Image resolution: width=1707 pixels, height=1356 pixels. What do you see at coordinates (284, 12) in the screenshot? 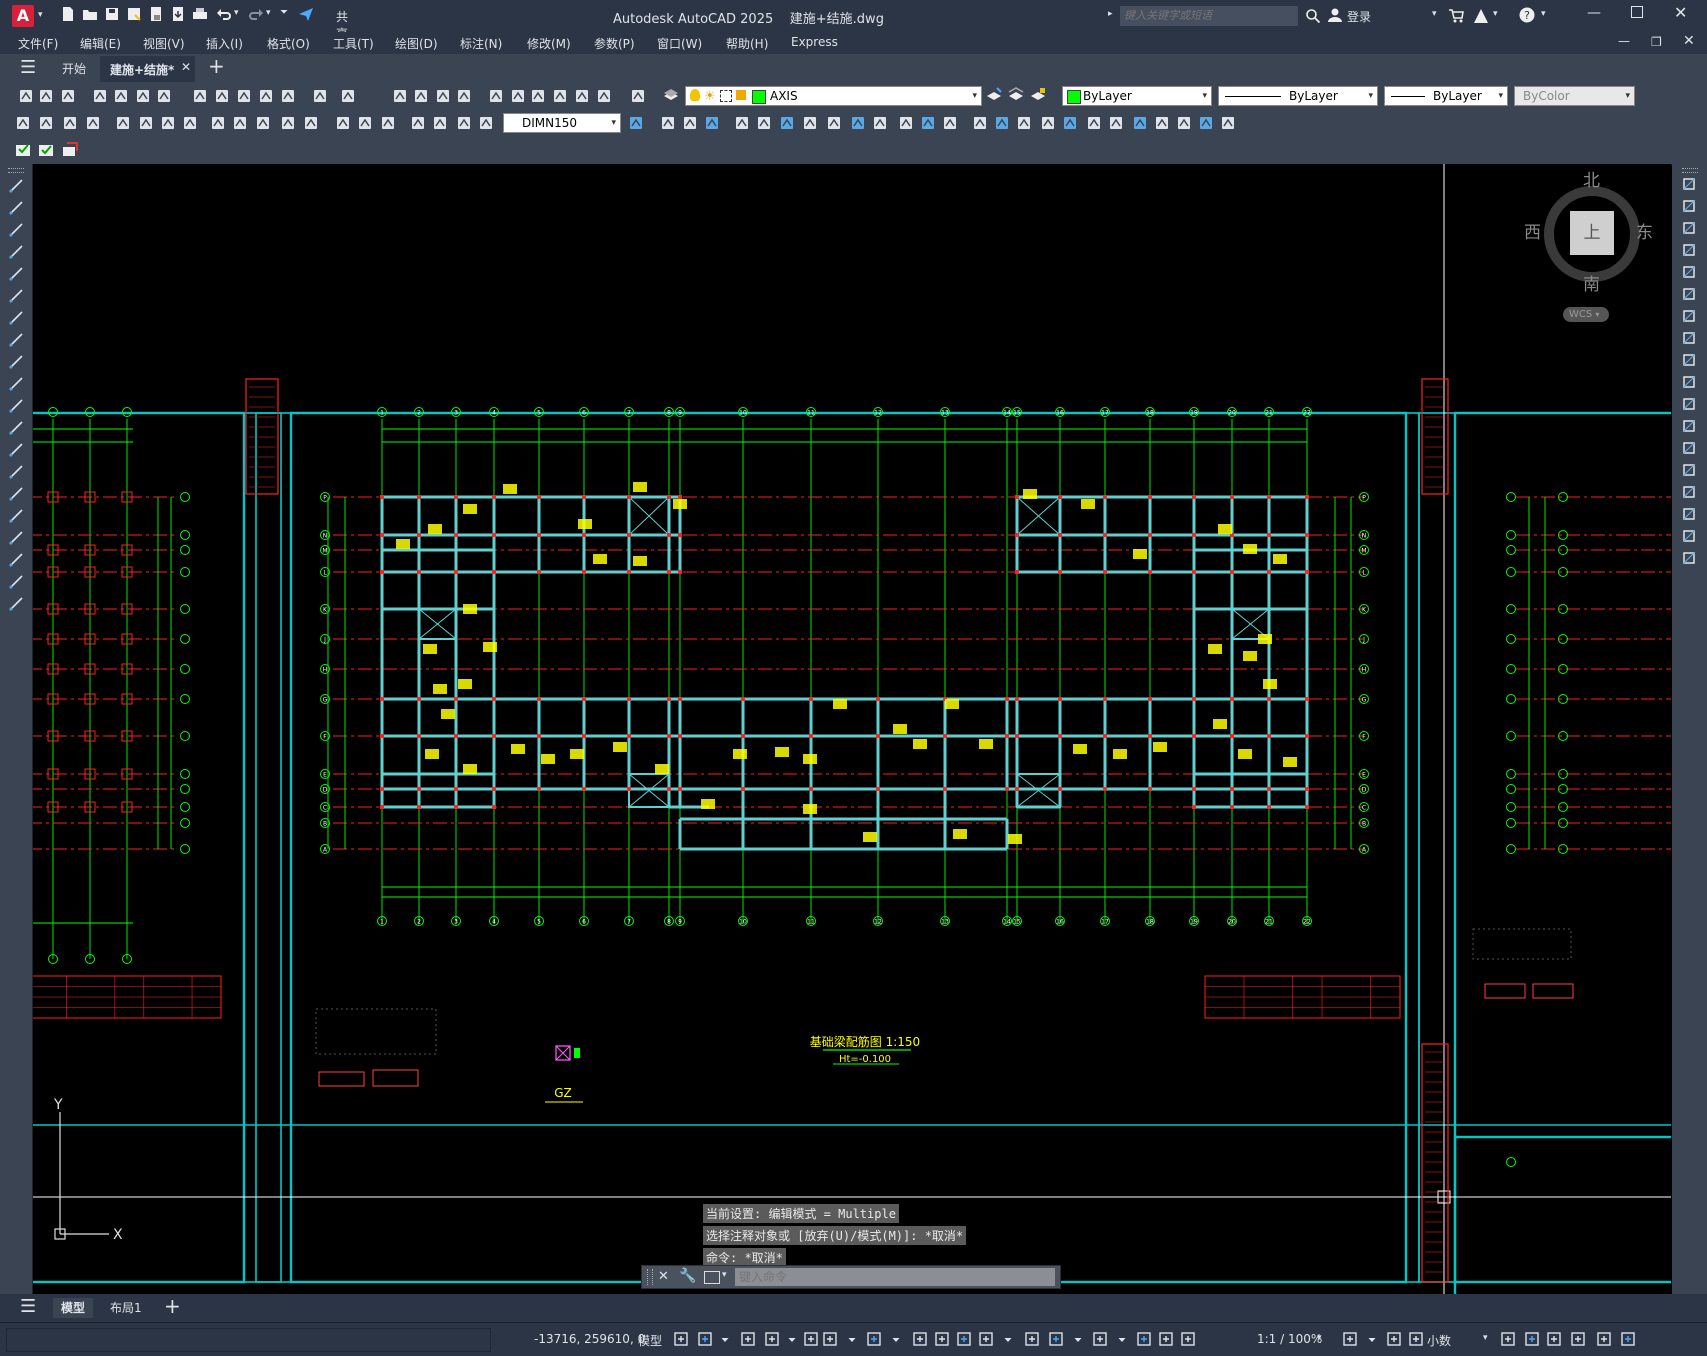
I see `customize-qat-icon: ⏷` at bounding box center [284, 12].